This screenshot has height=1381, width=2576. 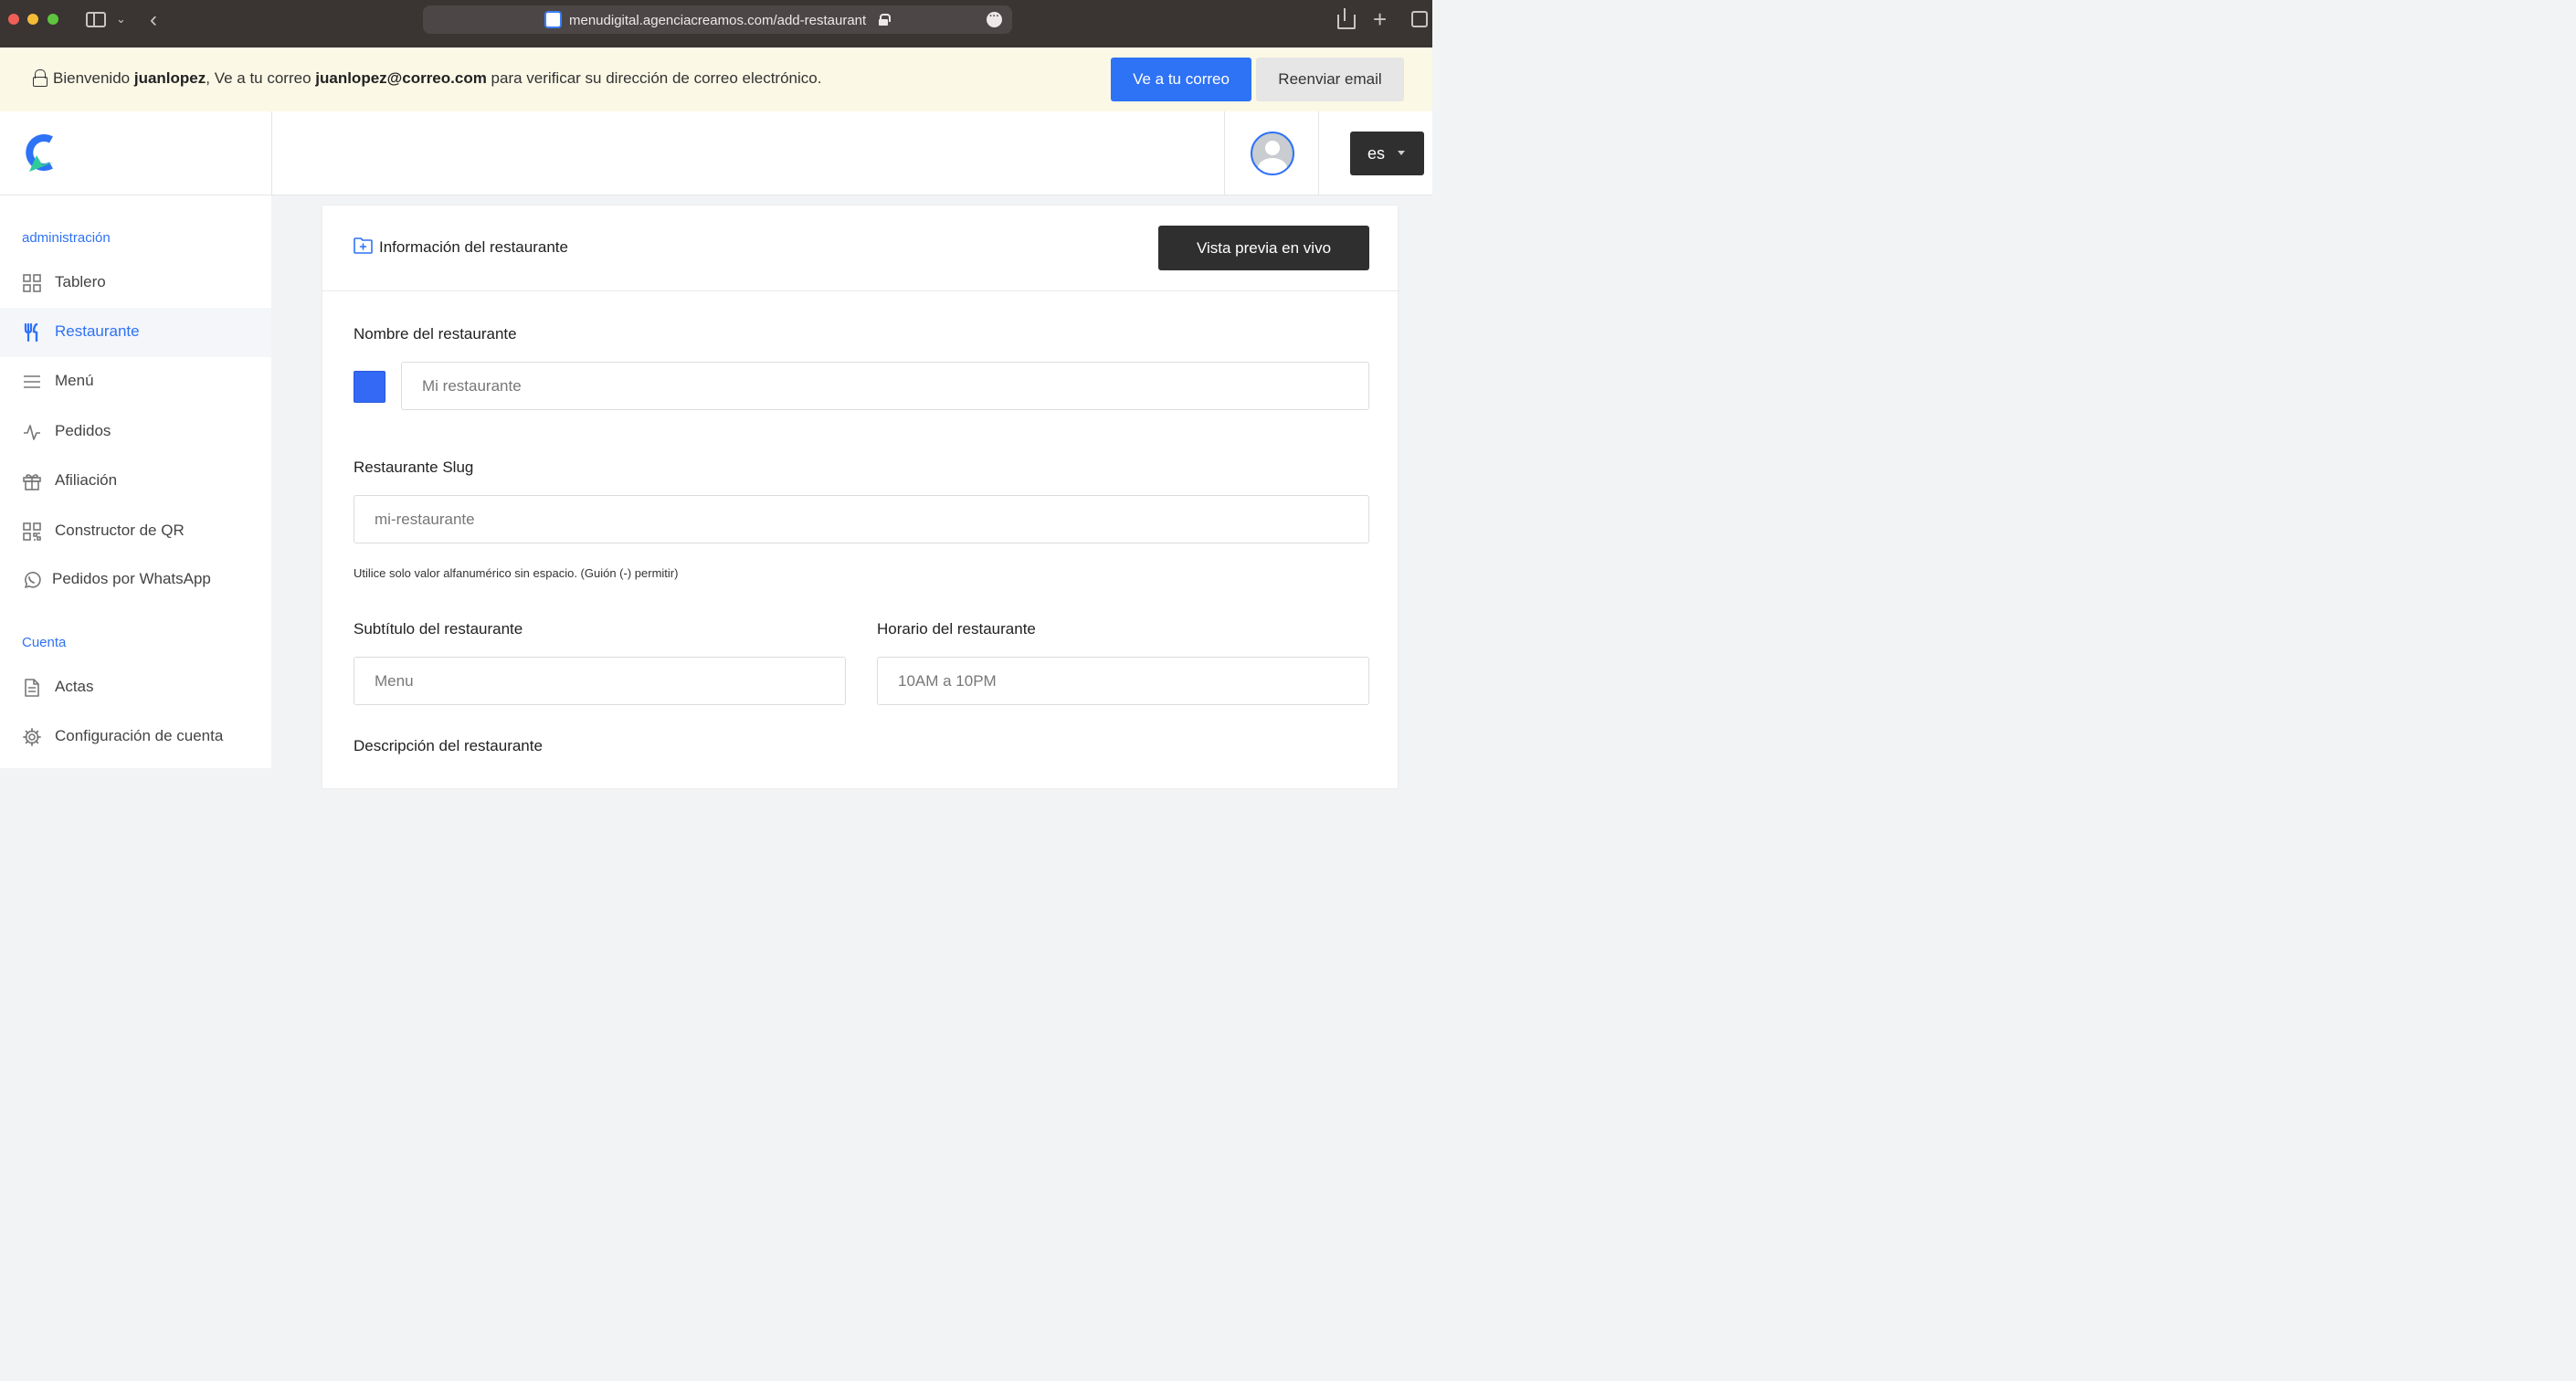 I want to click on sidebar-item-label: Pedidos por WhatsApp, so click(x=131, y=578).